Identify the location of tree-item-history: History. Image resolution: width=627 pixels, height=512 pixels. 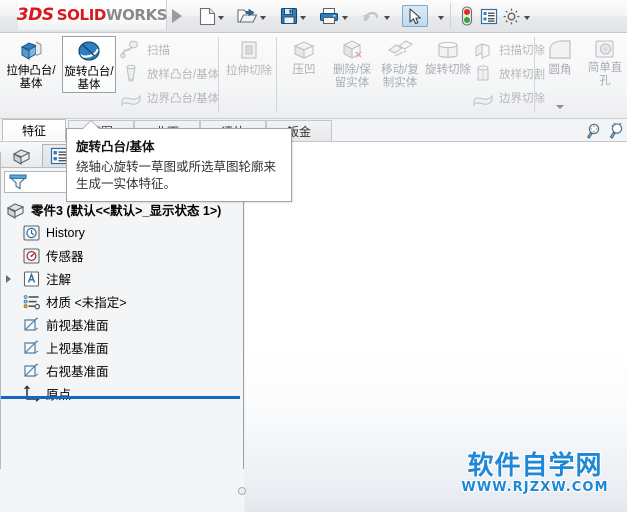
(122, 232).